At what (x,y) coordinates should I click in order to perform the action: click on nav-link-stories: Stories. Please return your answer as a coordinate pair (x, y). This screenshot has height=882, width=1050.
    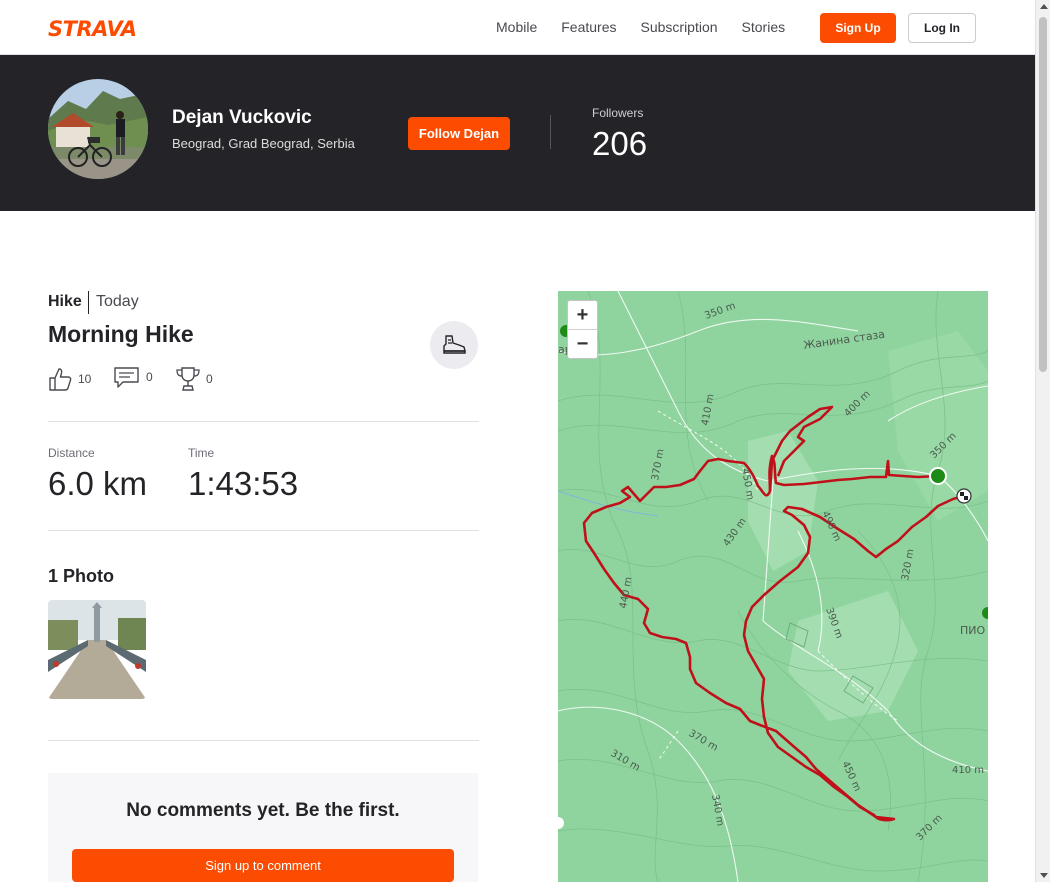
    Looking at the image, I should click on (764, 27).